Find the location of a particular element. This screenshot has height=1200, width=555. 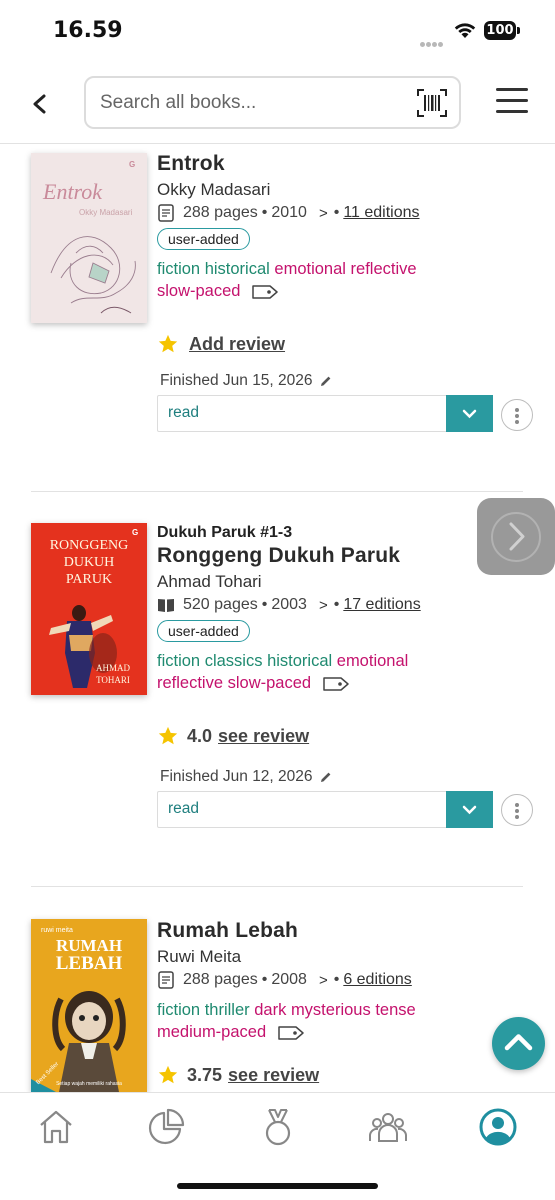

search-box is located at coordinates (272, 102).